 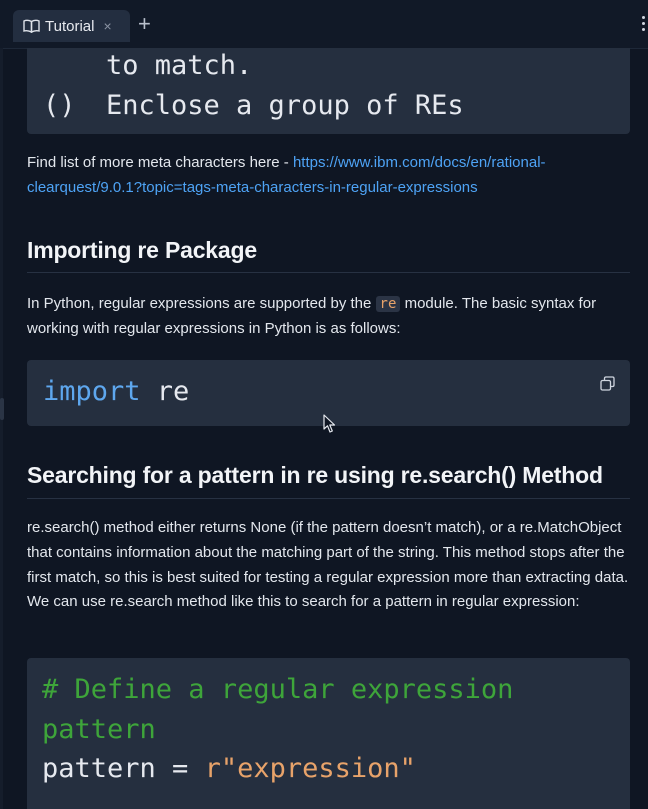 I want to click on code-operator: =, so click(x=180, y=768).